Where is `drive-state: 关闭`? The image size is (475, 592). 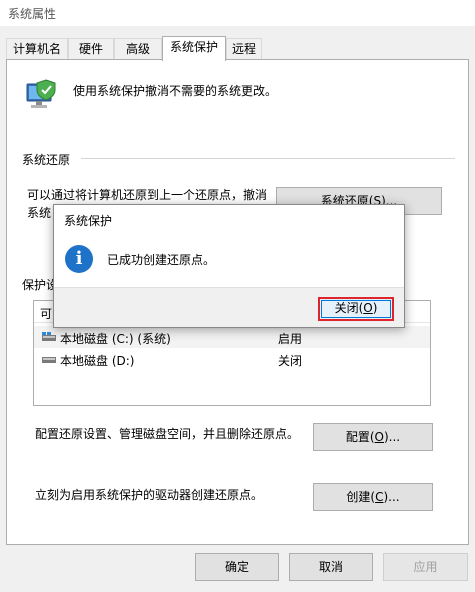
drive-state: 关闭 is located at coordinates (290, 361).